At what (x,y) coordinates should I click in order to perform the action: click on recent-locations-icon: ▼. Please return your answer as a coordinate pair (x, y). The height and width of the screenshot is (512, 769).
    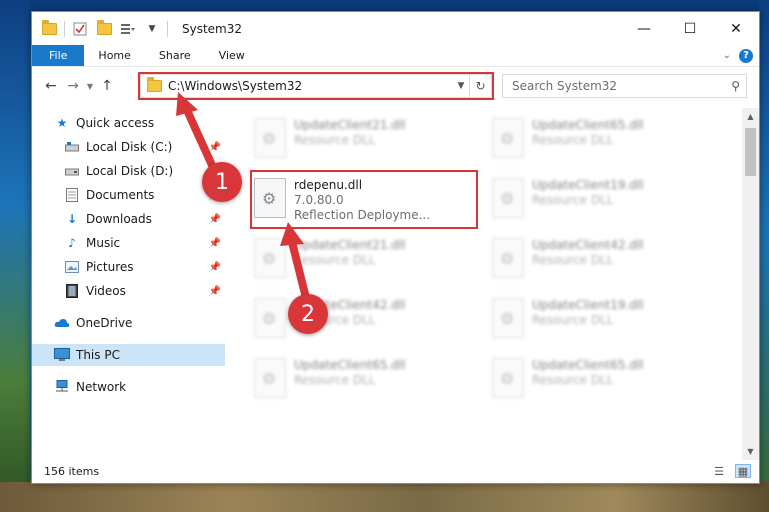
    Looking at the image, I should click on (90, 86).